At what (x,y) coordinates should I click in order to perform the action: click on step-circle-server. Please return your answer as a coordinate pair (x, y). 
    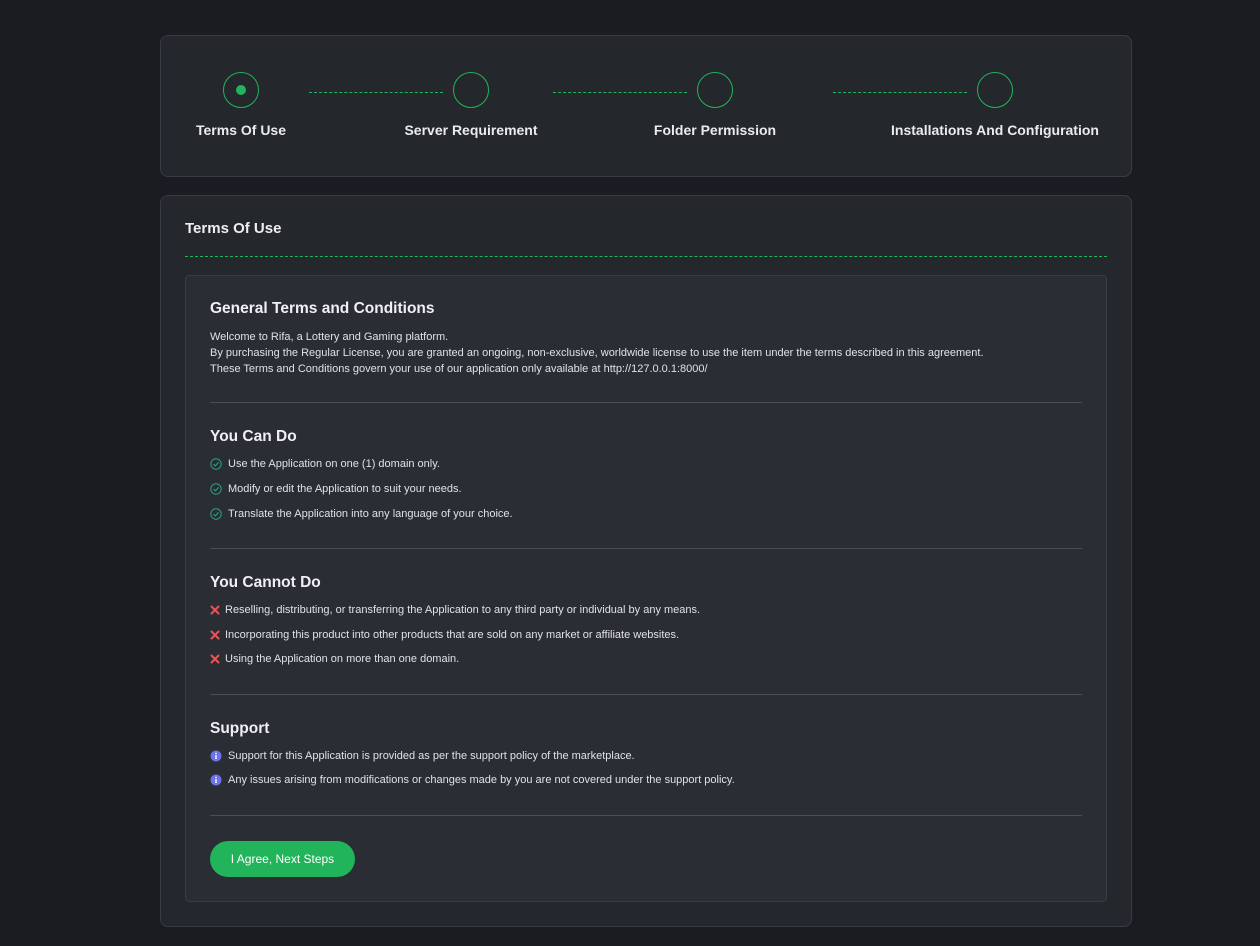
    Looking at the image, I should click on (471, 90).